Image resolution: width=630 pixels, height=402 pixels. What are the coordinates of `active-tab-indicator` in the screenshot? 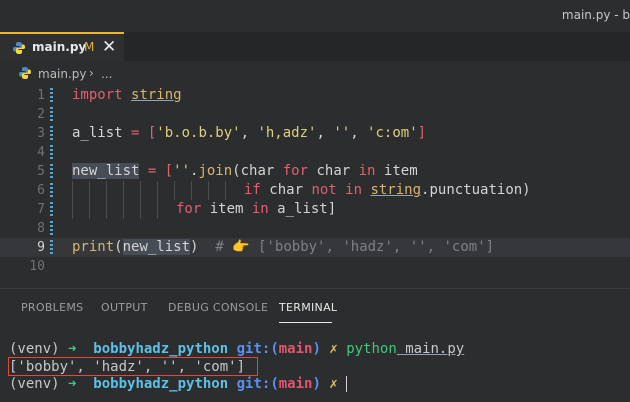 It's located at (305, 322).